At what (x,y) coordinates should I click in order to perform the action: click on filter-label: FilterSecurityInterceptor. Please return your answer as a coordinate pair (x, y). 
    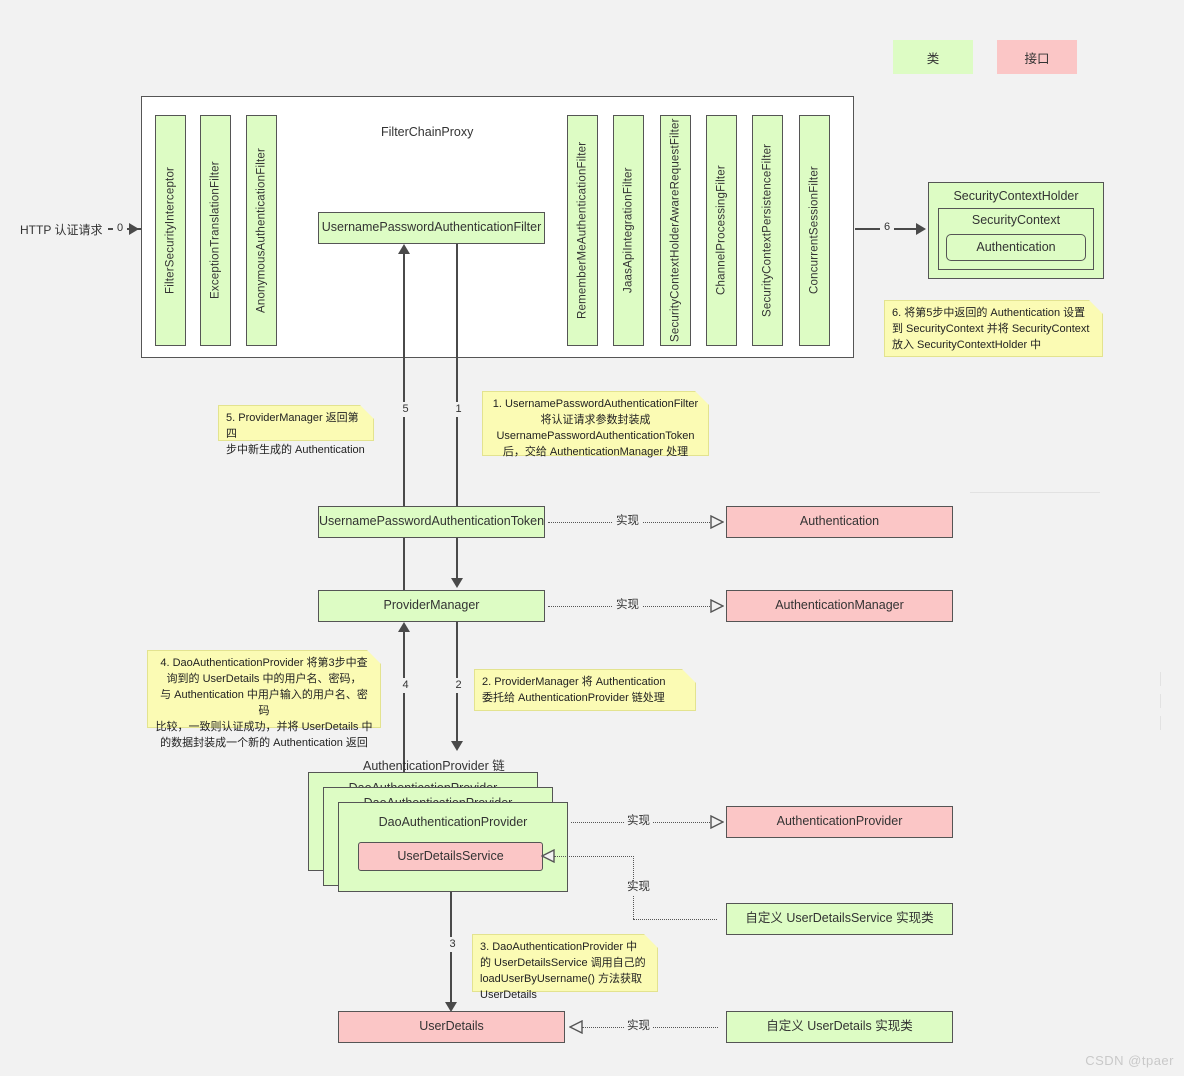
    Looking at the image, I should click on (170, 230).